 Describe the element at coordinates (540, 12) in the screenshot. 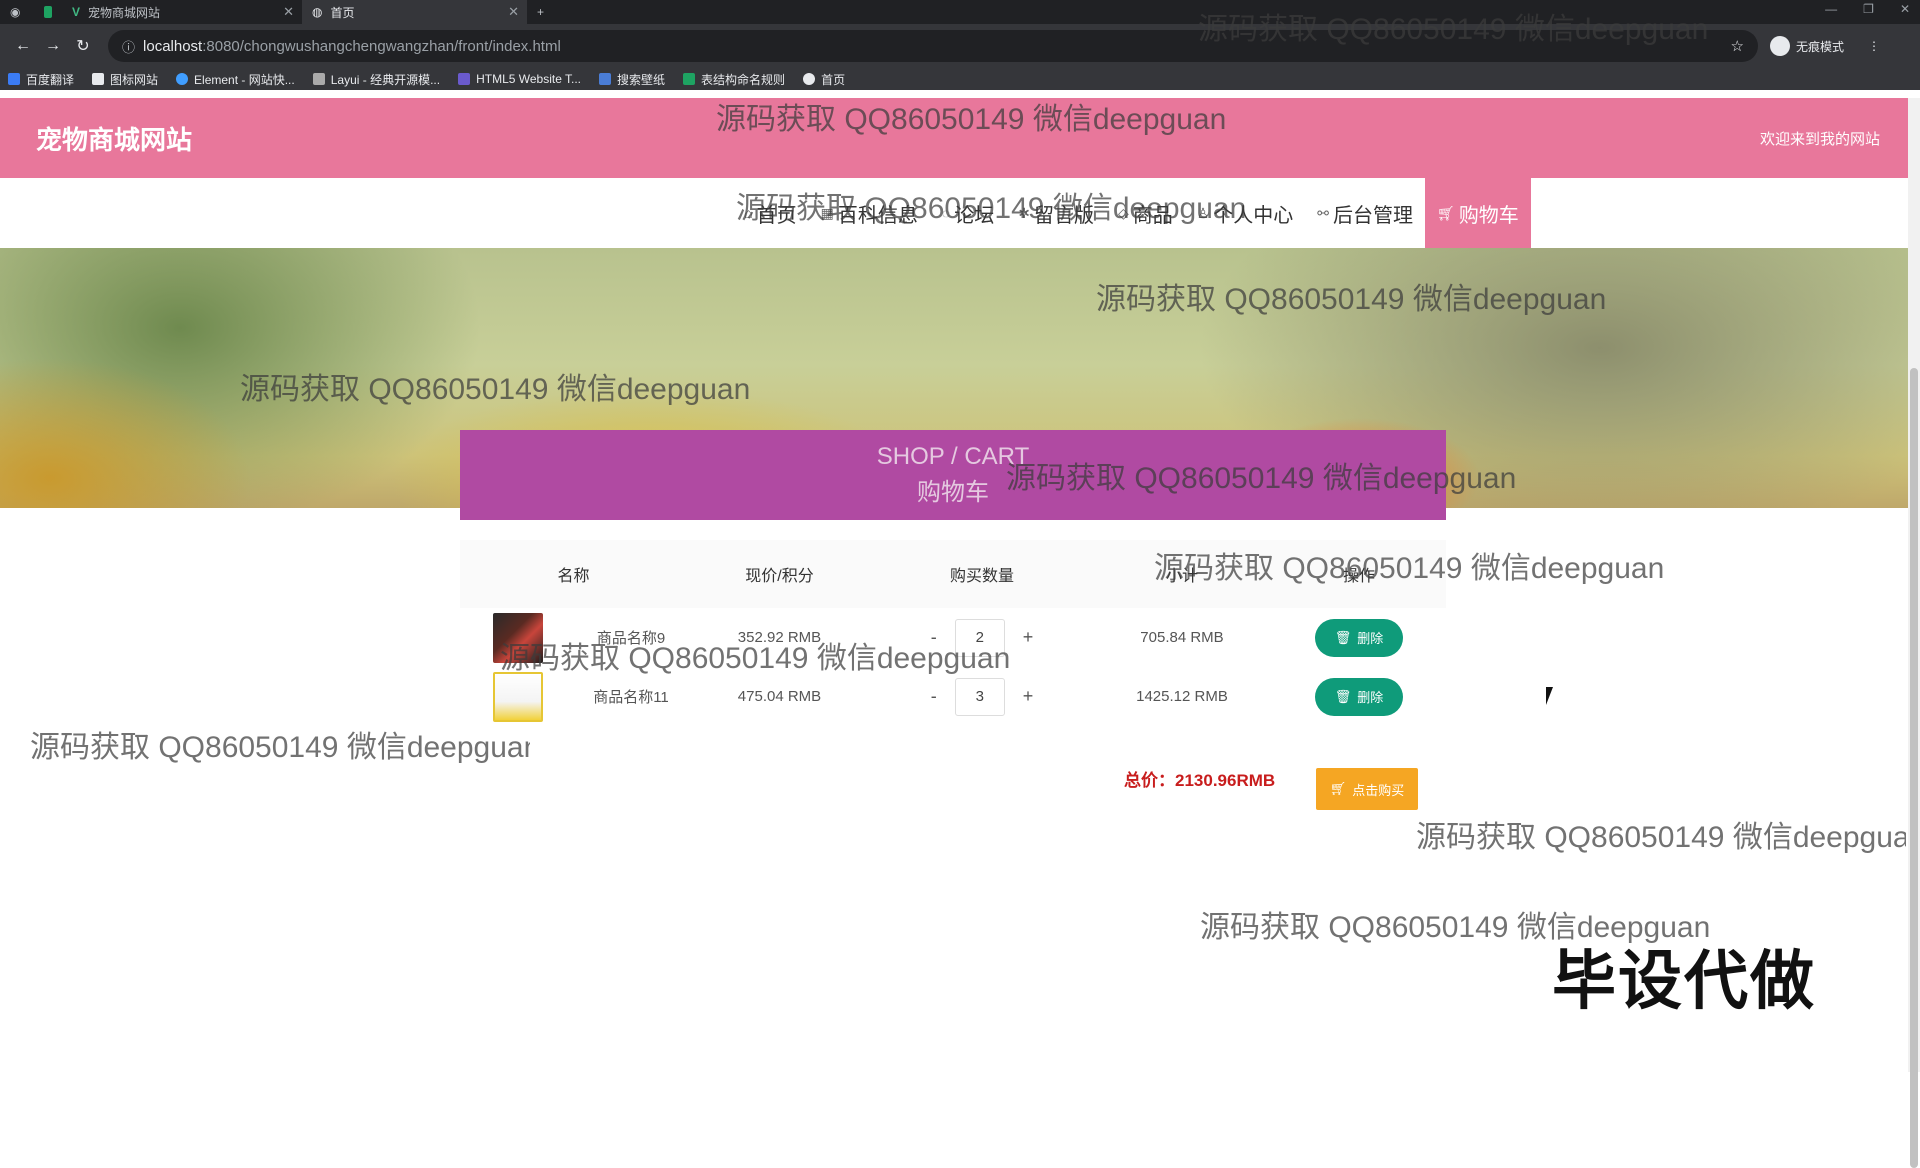

I see `new-tab-button: +` at that location.